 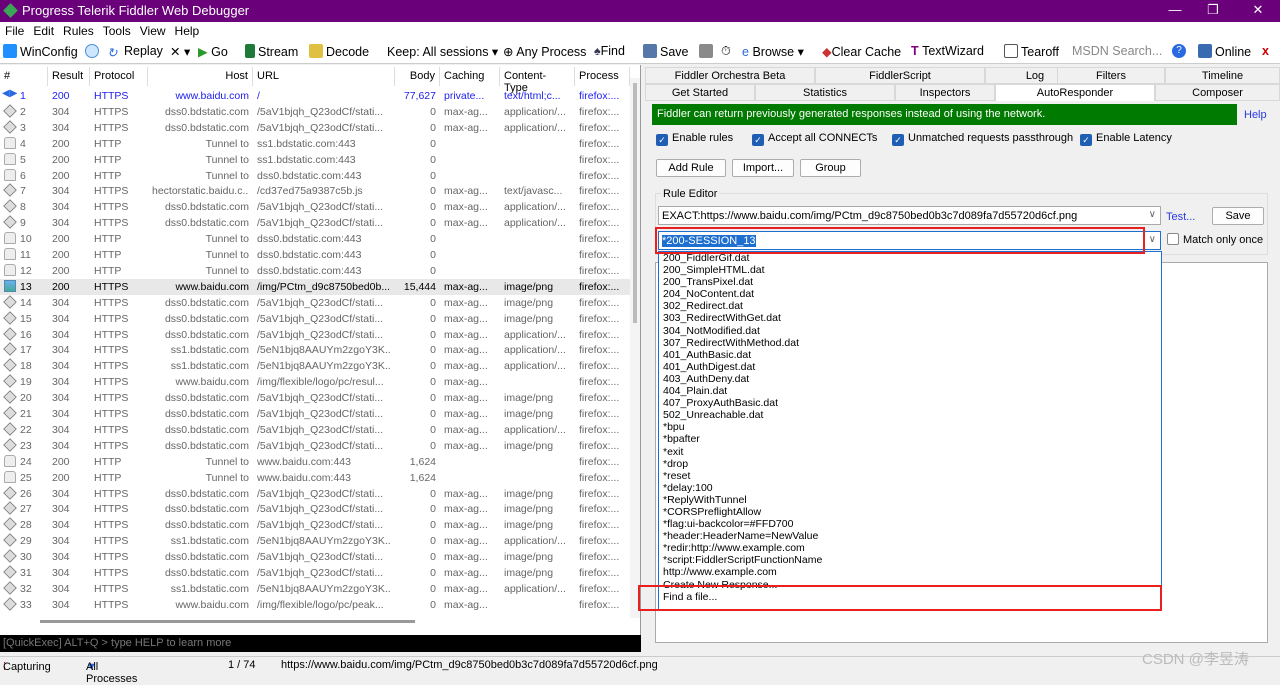 I want to click on save-button: Save, so click(x=666, y=51).